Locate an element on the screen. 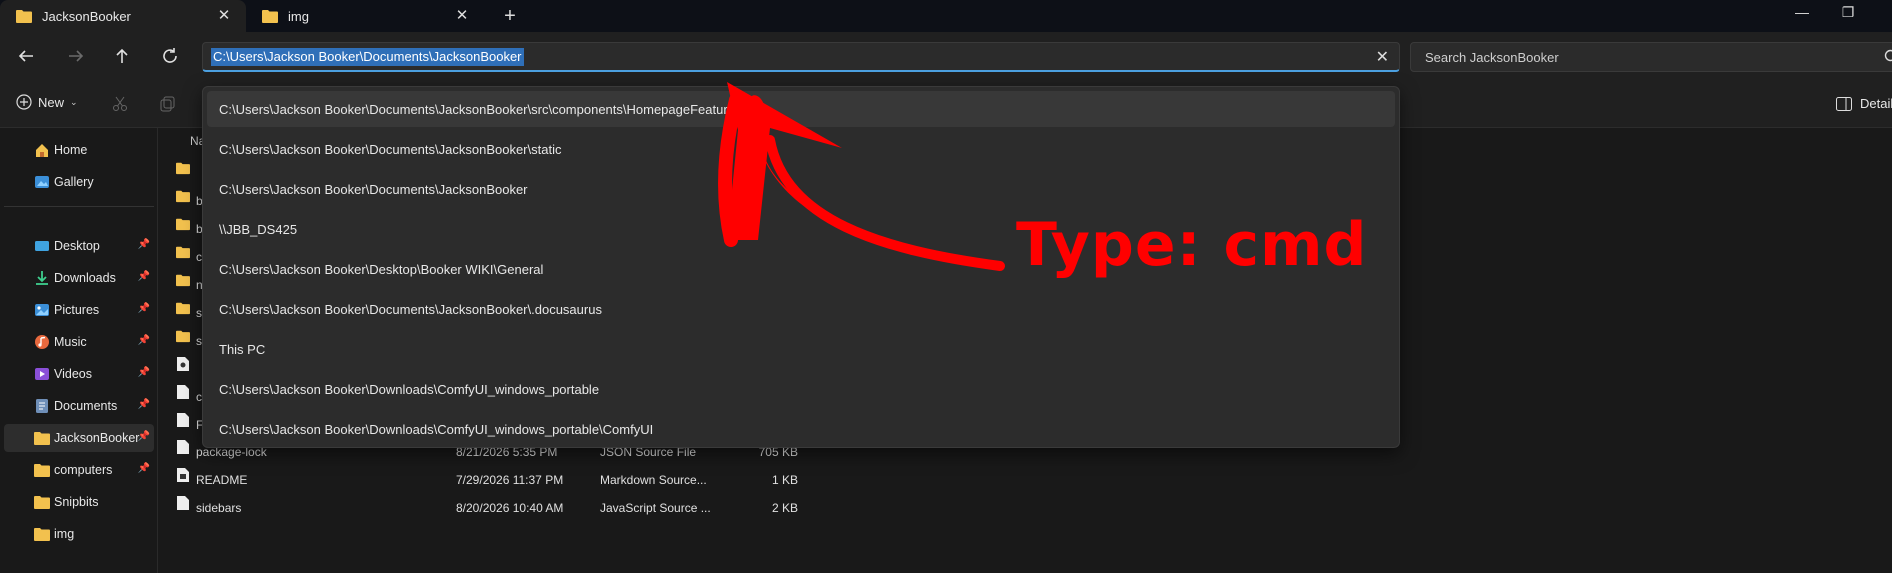  tab-jacksonbooker: JacksonBooker ✕ is located at coordinates (123, 16).